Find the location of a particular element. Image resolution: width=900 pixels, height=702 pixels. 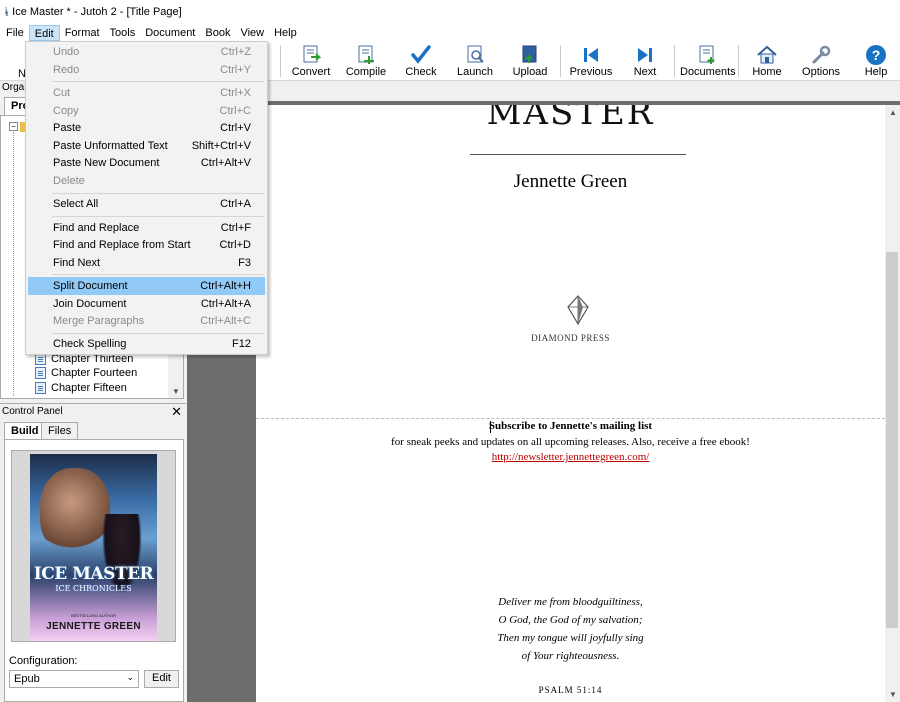

menu-document: Document is located at coordinates (170, 33).